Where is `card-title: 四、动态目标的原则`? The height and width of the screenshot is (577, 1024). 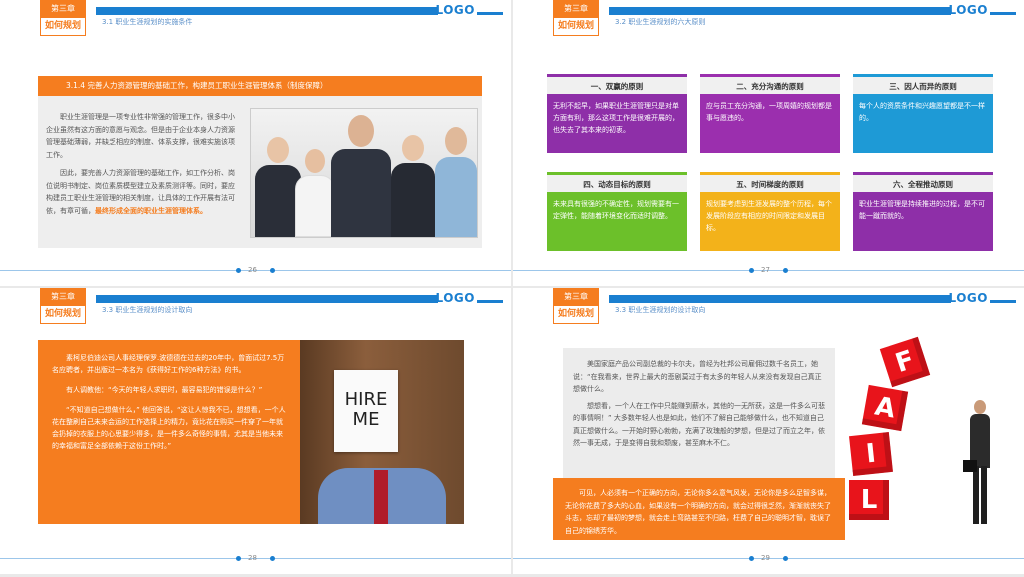
card-title: 四、动态目标的原则 is located at coordinates (617, 182).